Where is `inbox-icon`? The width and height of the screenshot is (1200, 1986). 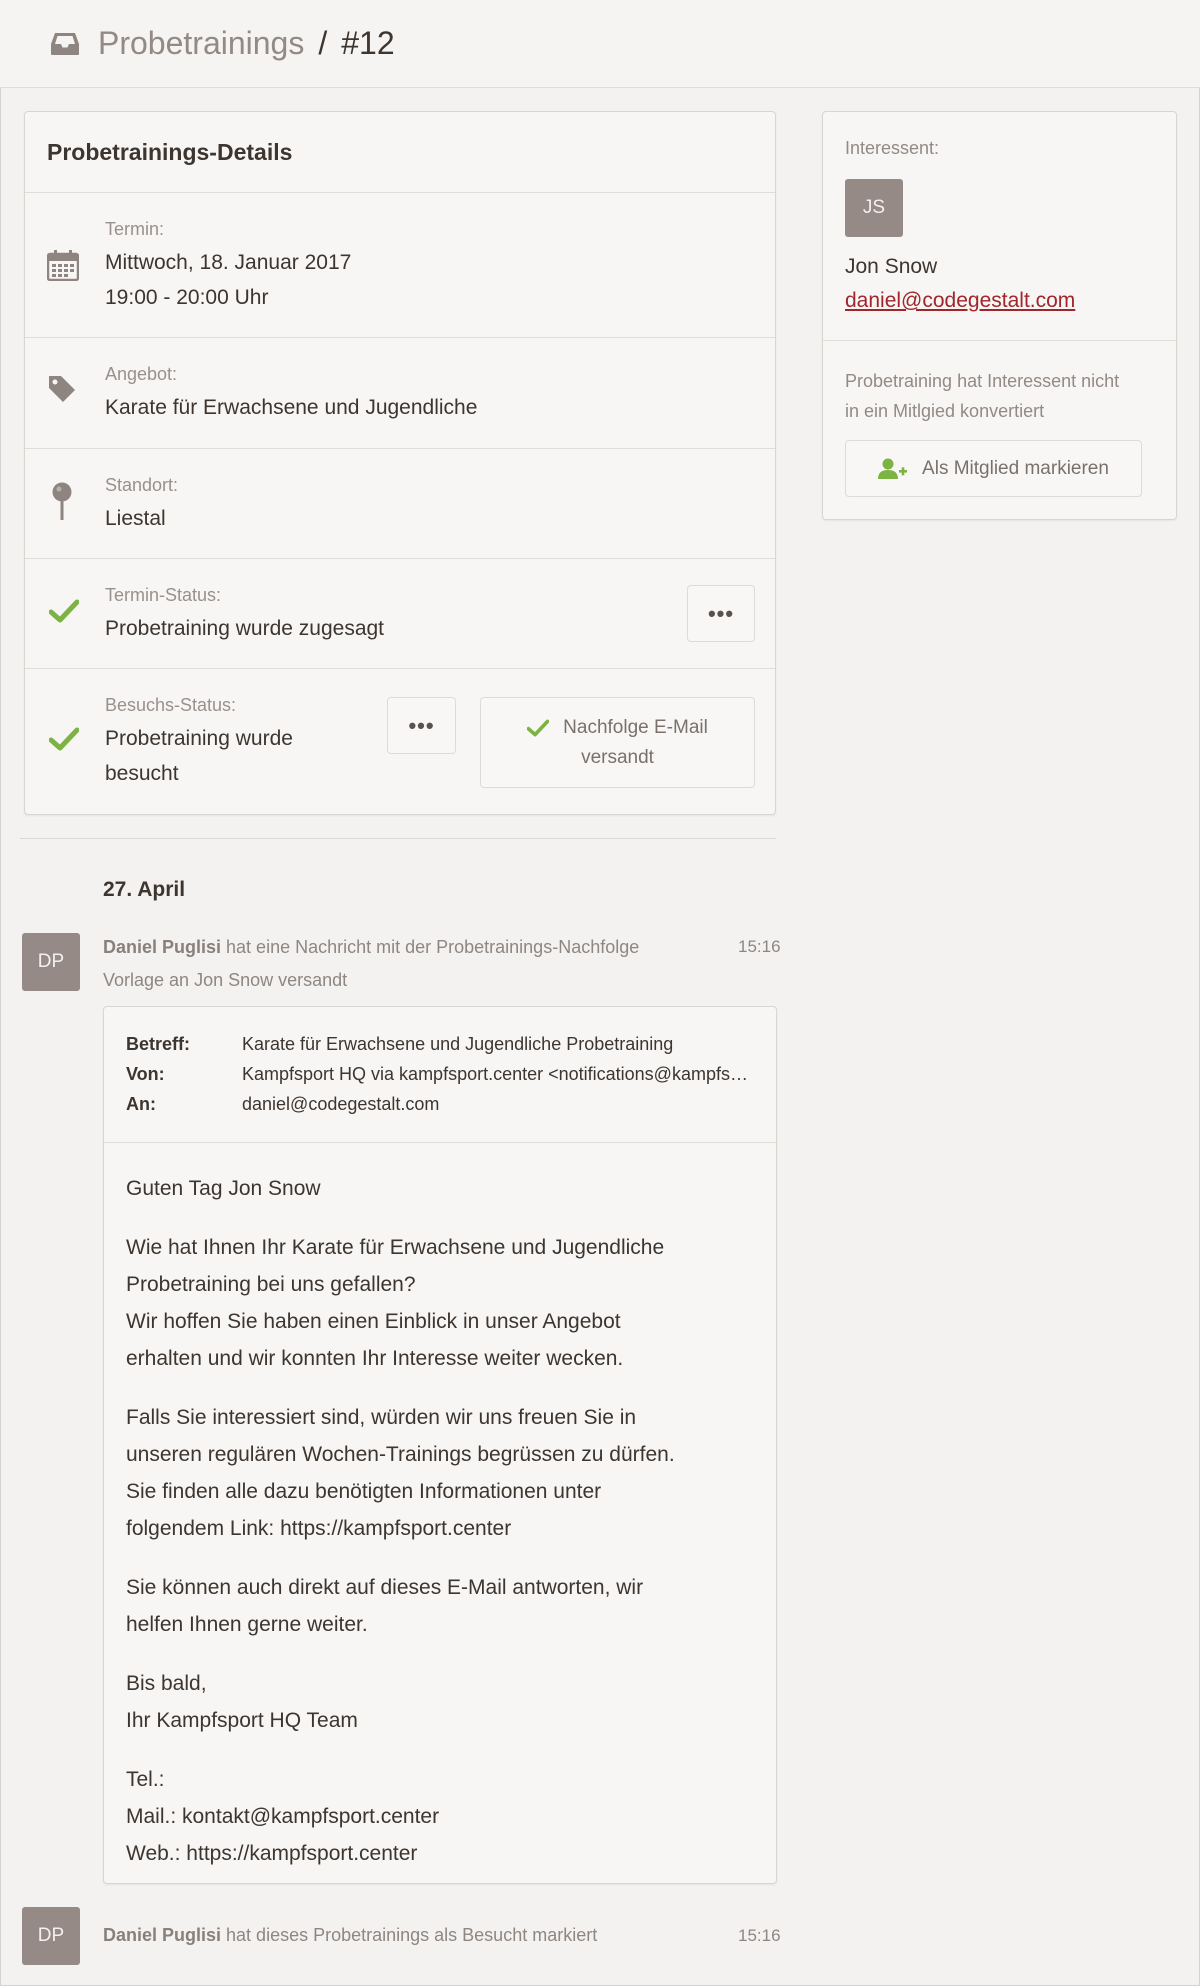
inbox-icon is located at coordinates (65, 43).